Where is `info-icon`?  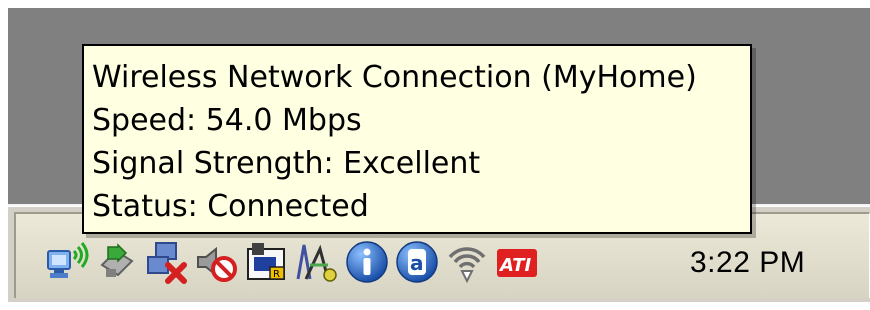 info-icon is located at coordinates (367, 262).